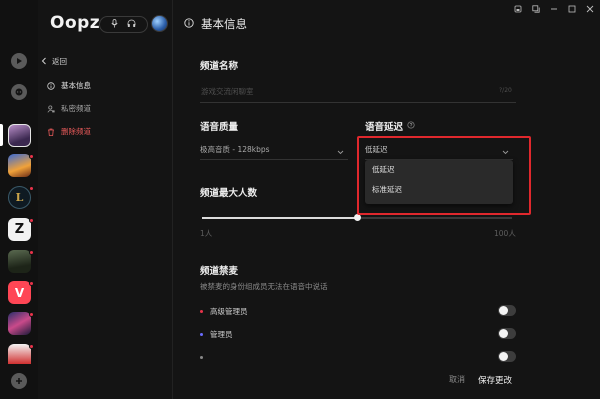 The image size is (600, 399). Describe the element at coordinates (123, 24) in the screenshot. I see `voice-controls` at that location.